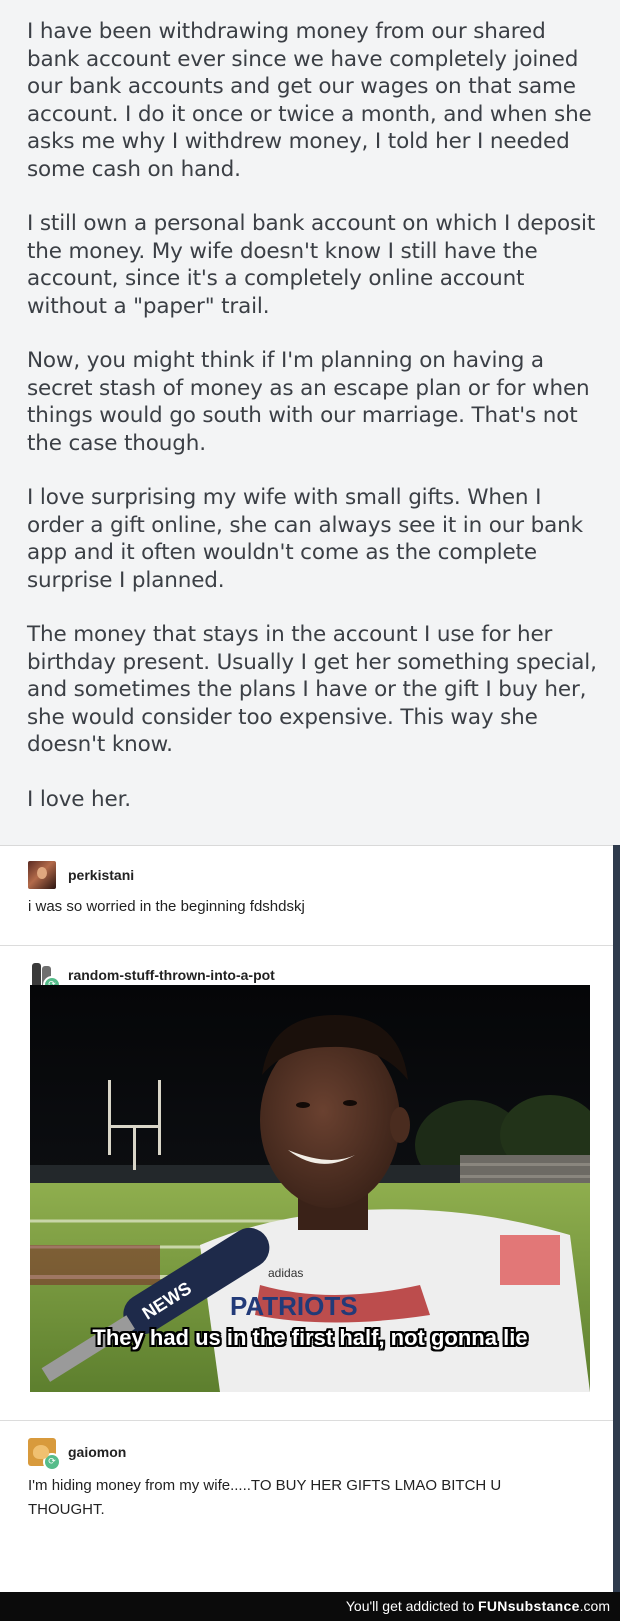 The width and height of the screenshot is (620, 1621). What do you see at coordinates (594, 1606) in the screenshot?
I see `footer-brand-suffix: .com` at bounding box center [594, 1606].